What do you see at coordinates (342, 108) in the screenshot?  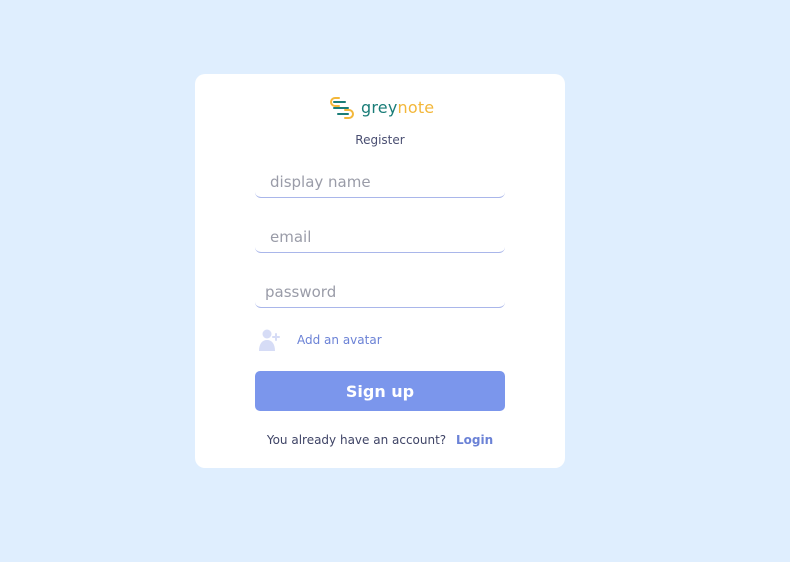 I see `layers-logo-icon` at bounding box center [342, 108].